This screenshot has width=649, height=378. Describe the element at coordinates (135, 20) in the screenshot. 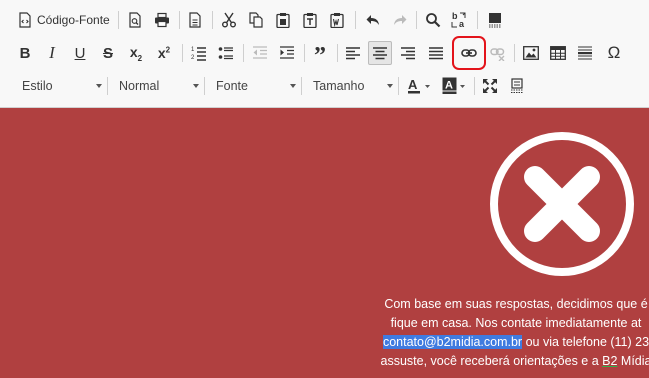

I see `preview-button` at that location.